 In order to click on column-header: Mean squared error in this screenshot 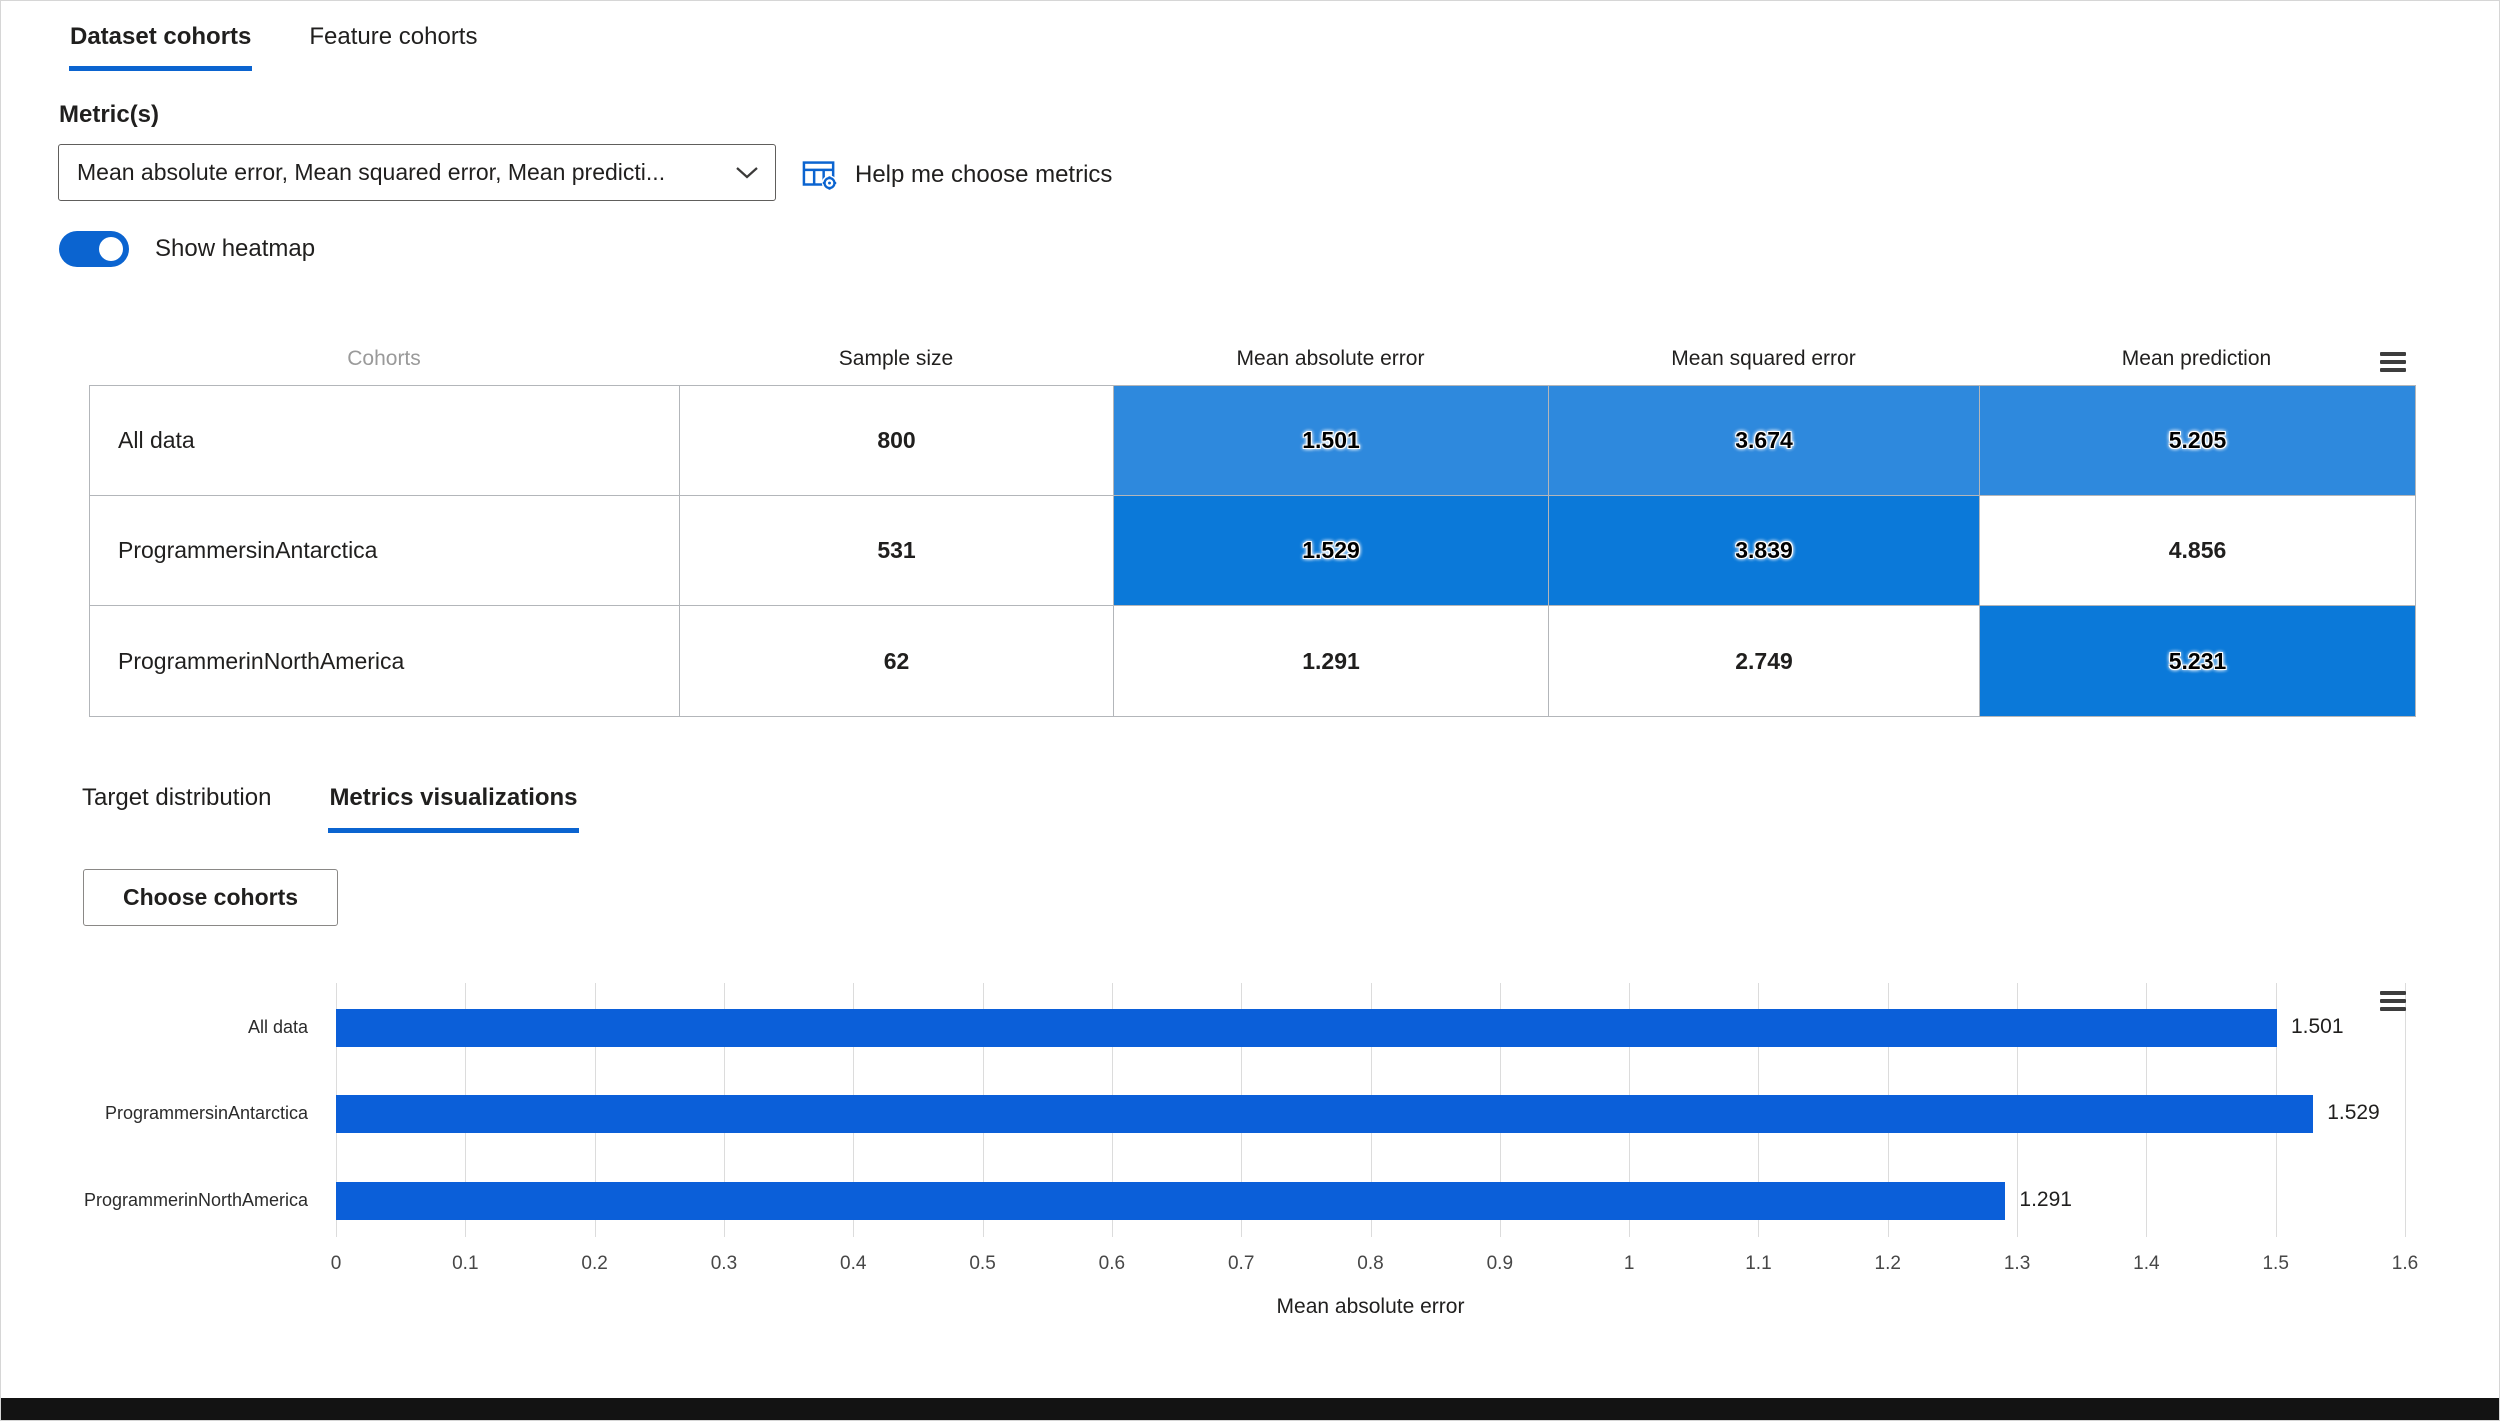, I will do `click(1763, 358)`.